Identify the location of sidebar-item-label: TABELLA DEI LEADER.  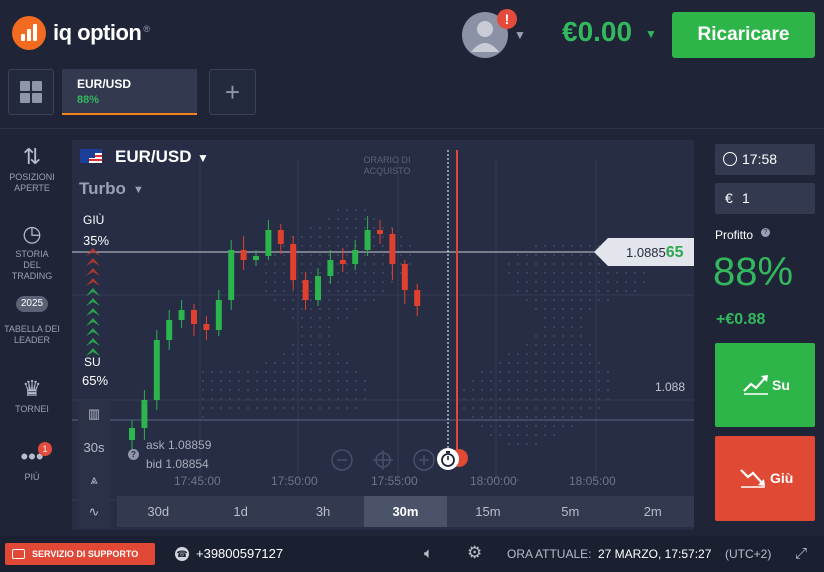
(32, 334).